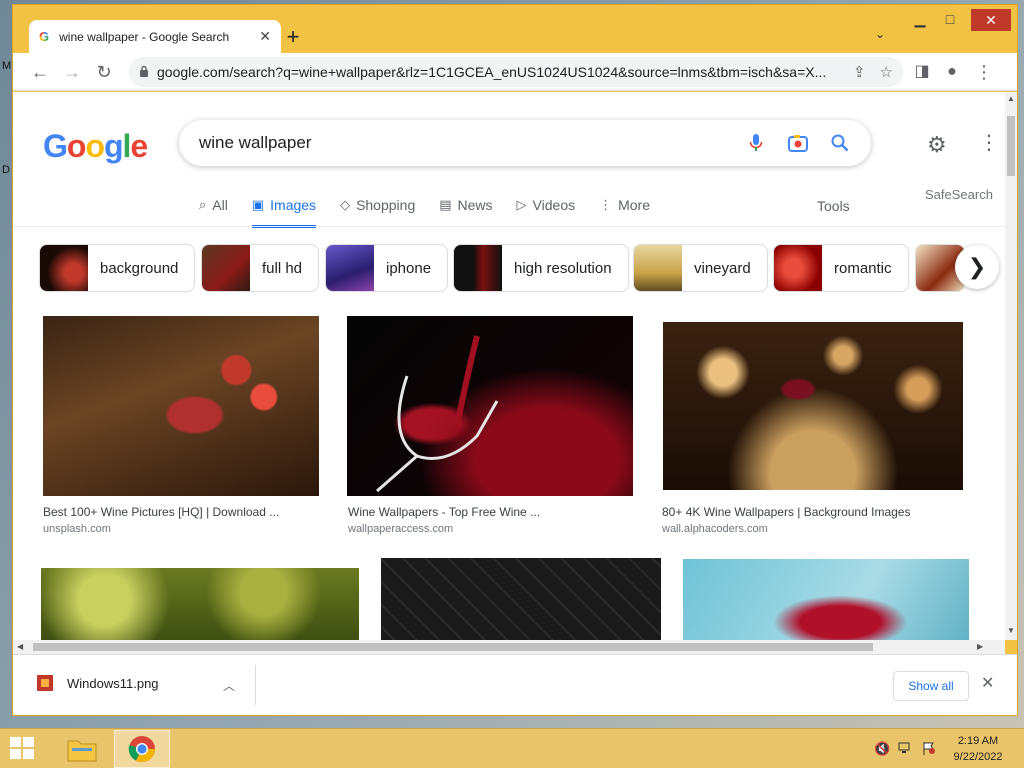 The image size is (1024, 768). What do you see at coordinates (515, 684) in the screenshot?
I see `downloads-bar: Windows11.png ︿ Show all ✕` at bounding box center [515, 684].